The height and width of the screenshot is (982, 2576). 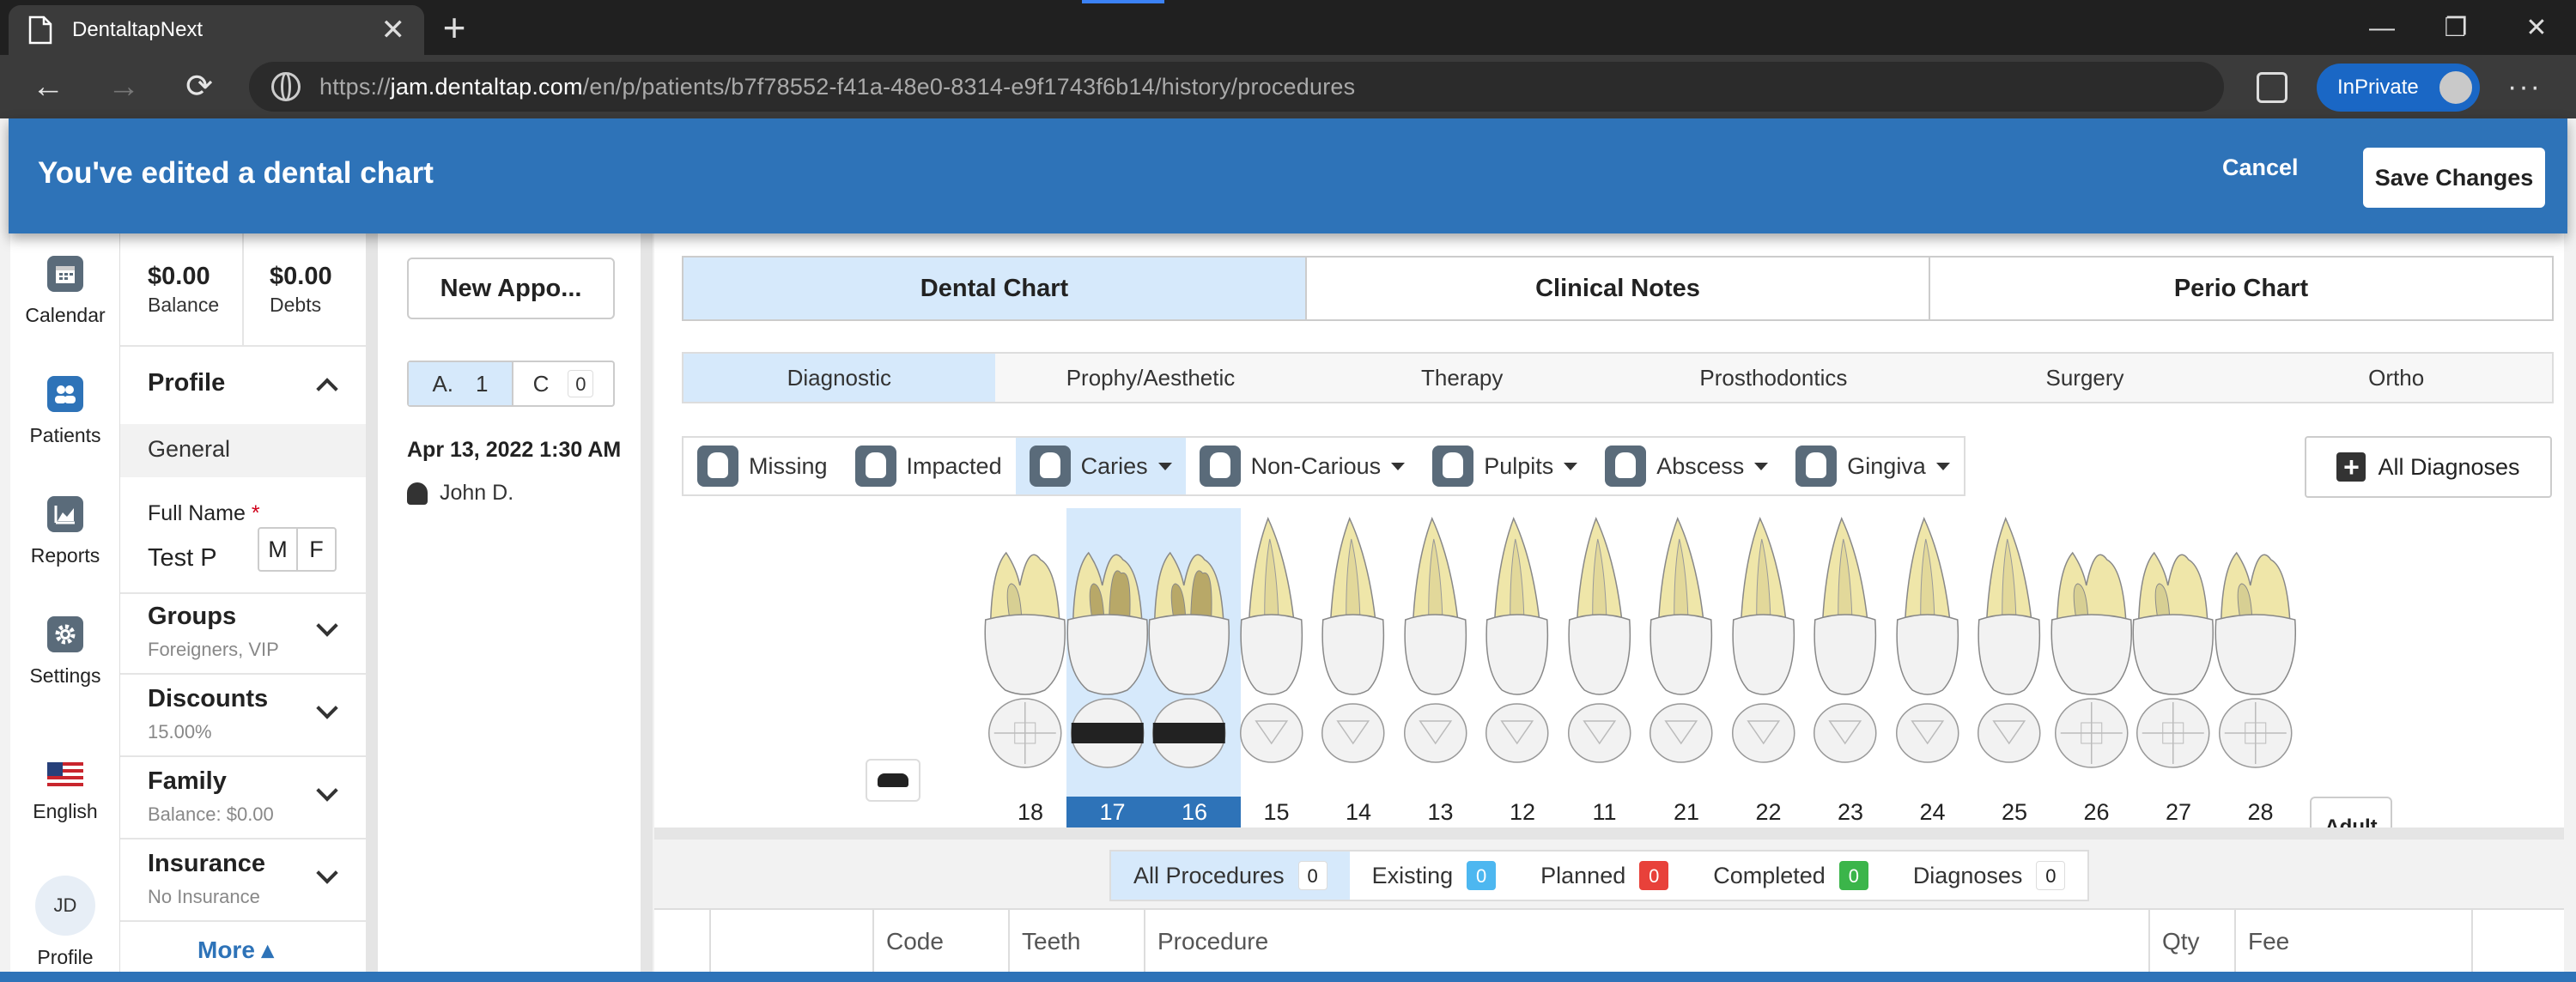 I want to click on tooth-13: 13, so click(x=1436, y=667).